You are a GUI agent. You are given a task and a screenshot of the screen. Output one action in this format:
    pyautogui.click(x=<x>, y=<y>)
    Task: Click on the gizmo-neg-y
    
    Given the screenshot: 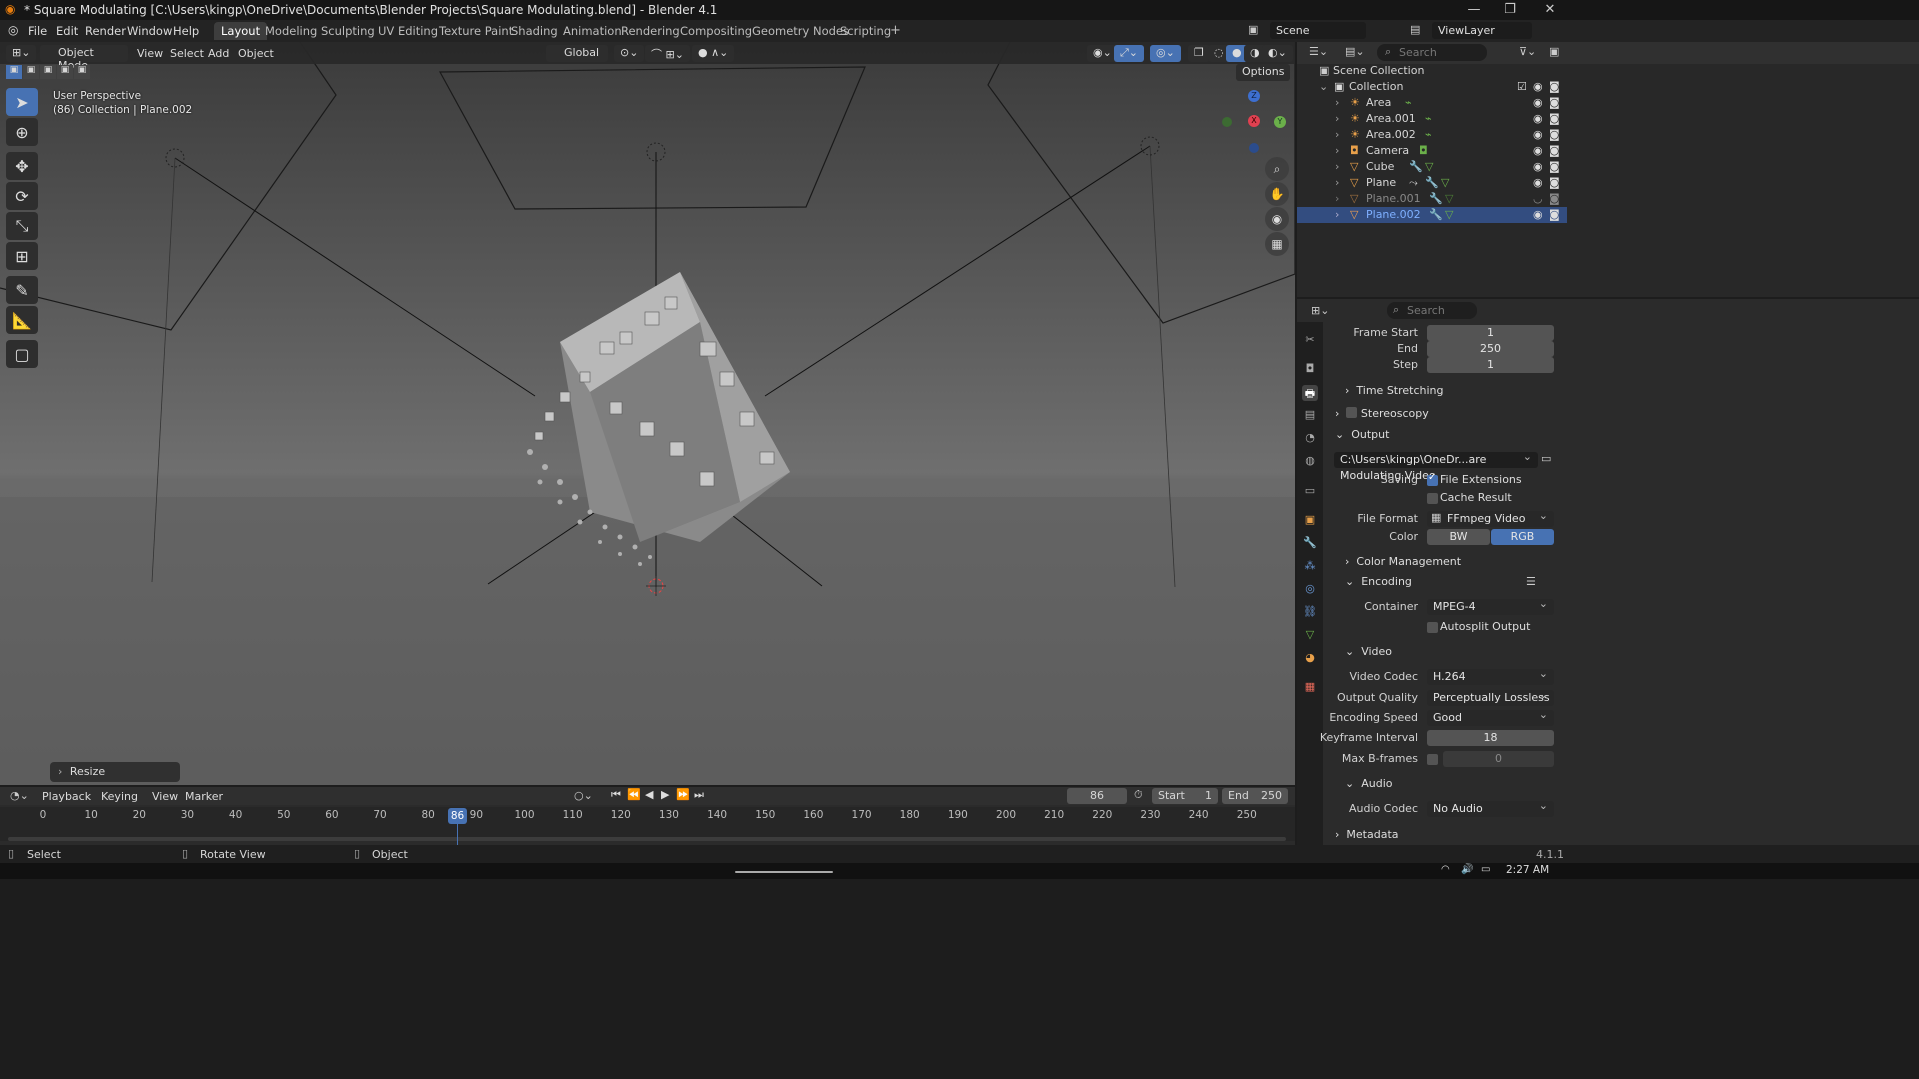 What is the action you would take?
    pyautogui.click(x=1227, y=122)
    